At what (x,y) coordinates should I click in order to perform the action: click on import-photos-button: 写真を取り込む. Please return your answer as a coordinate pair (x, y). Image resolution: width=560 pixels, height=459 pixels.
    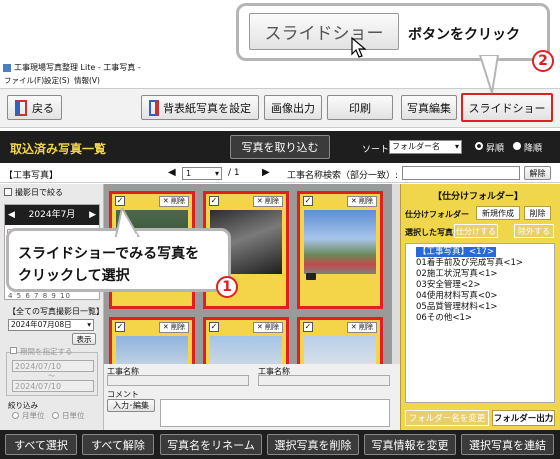
    Looking at the image, I should click on (280, 147).